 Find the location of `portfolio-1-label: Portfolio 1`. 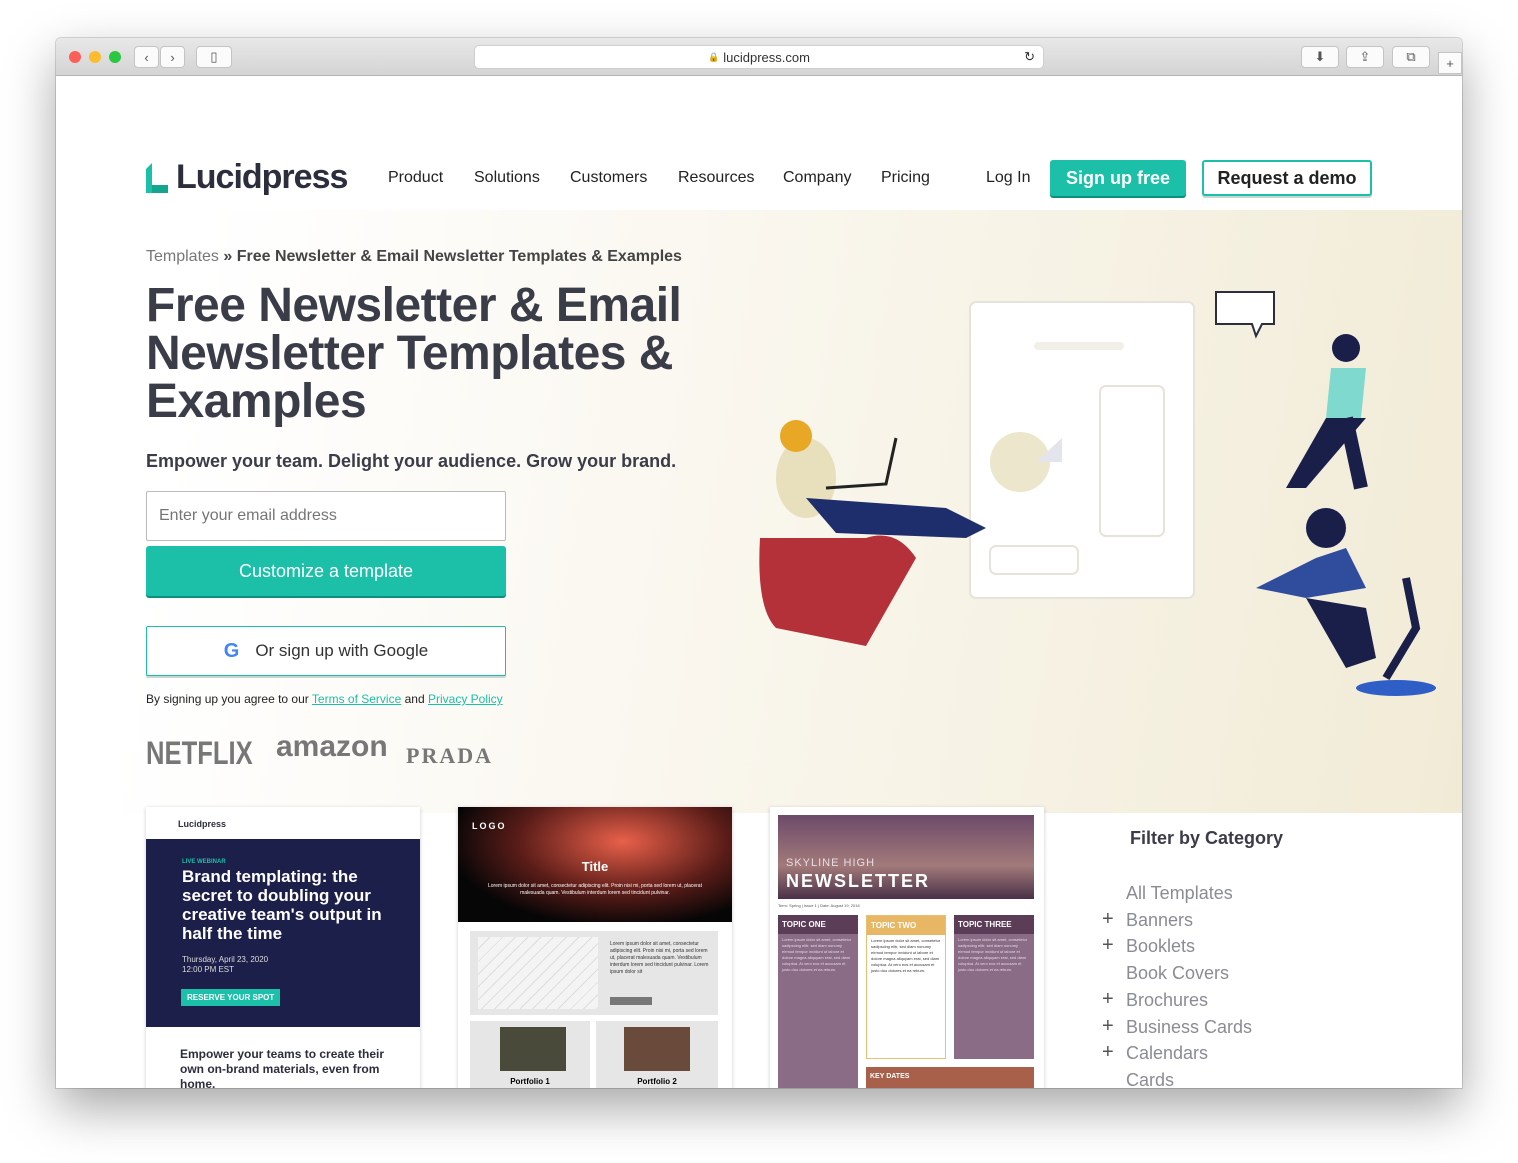

portfolio-1-label: Portfolio 1 is located at coordinates (530, 1081).